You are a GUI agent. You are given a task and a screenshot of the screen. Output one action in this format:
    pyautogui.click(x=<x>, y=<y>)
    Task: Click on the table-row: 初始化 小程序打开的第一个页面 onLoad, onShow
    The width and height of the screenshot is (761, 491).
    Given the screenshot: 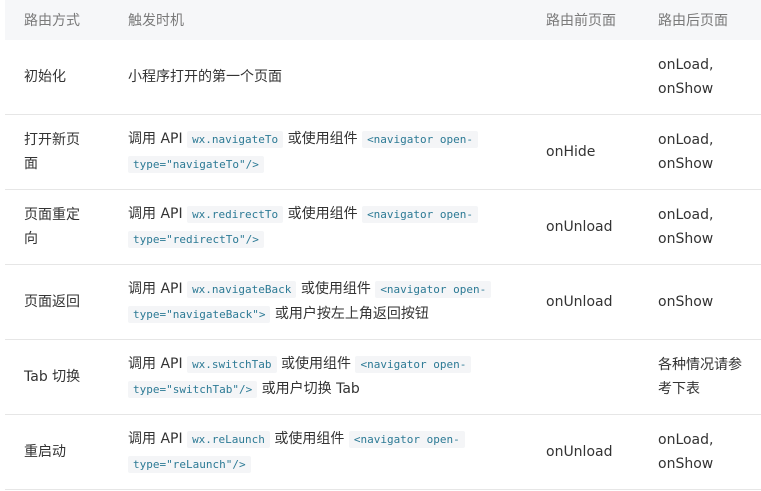 What is the action you would take?
    pyautogui.click(x=383, y=77)
    